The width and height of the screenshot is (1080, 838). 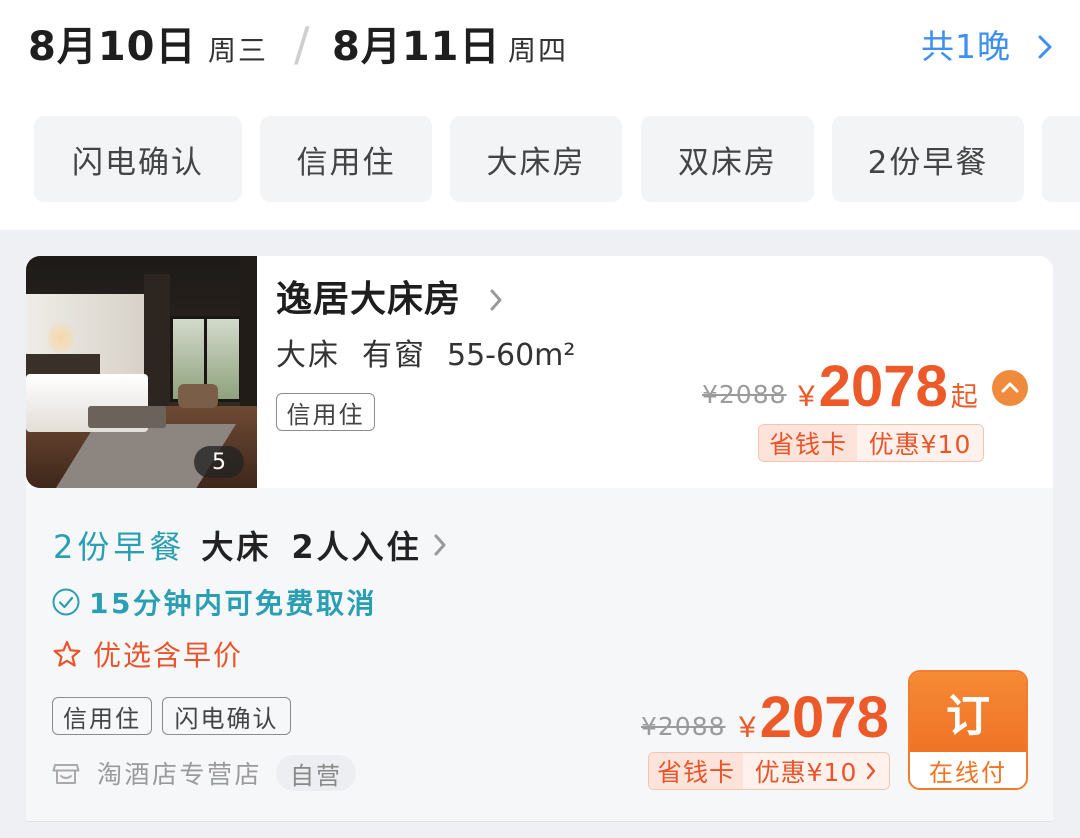 I want to click on checkin-weekday: 周三, so click(x=238, y=51).